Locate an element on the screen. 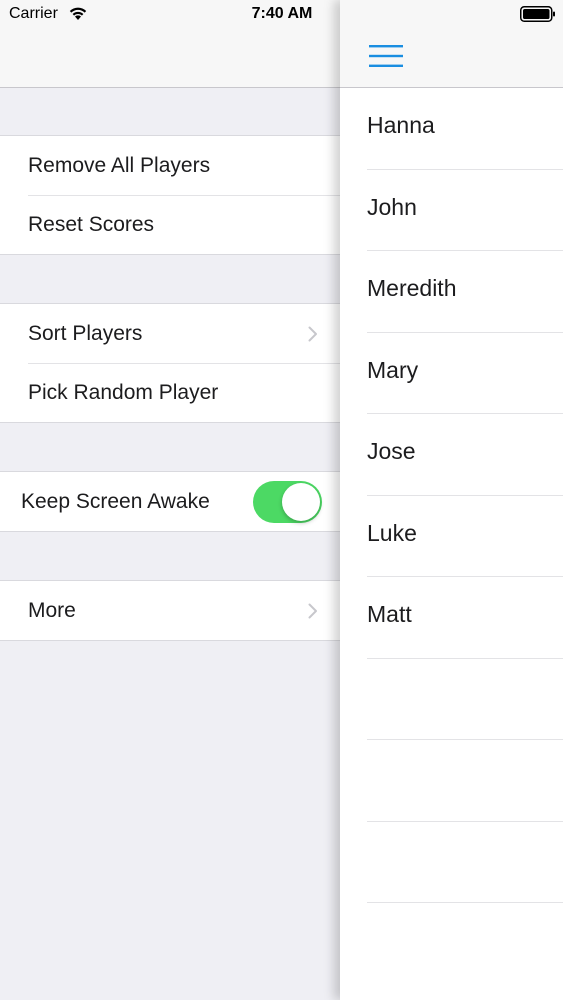  remove-all-players-row: Remove All Players is located at coordinates (170, 165).